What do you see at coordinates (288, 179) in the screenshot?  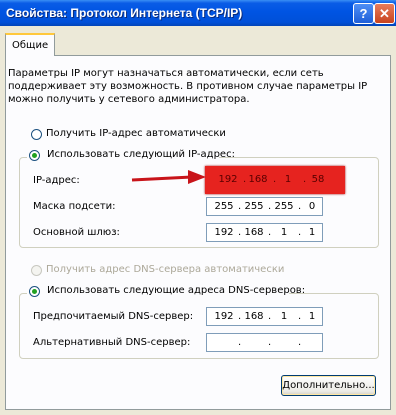 I see `ip-octet-3: 1` at bounding box center [288, 179].